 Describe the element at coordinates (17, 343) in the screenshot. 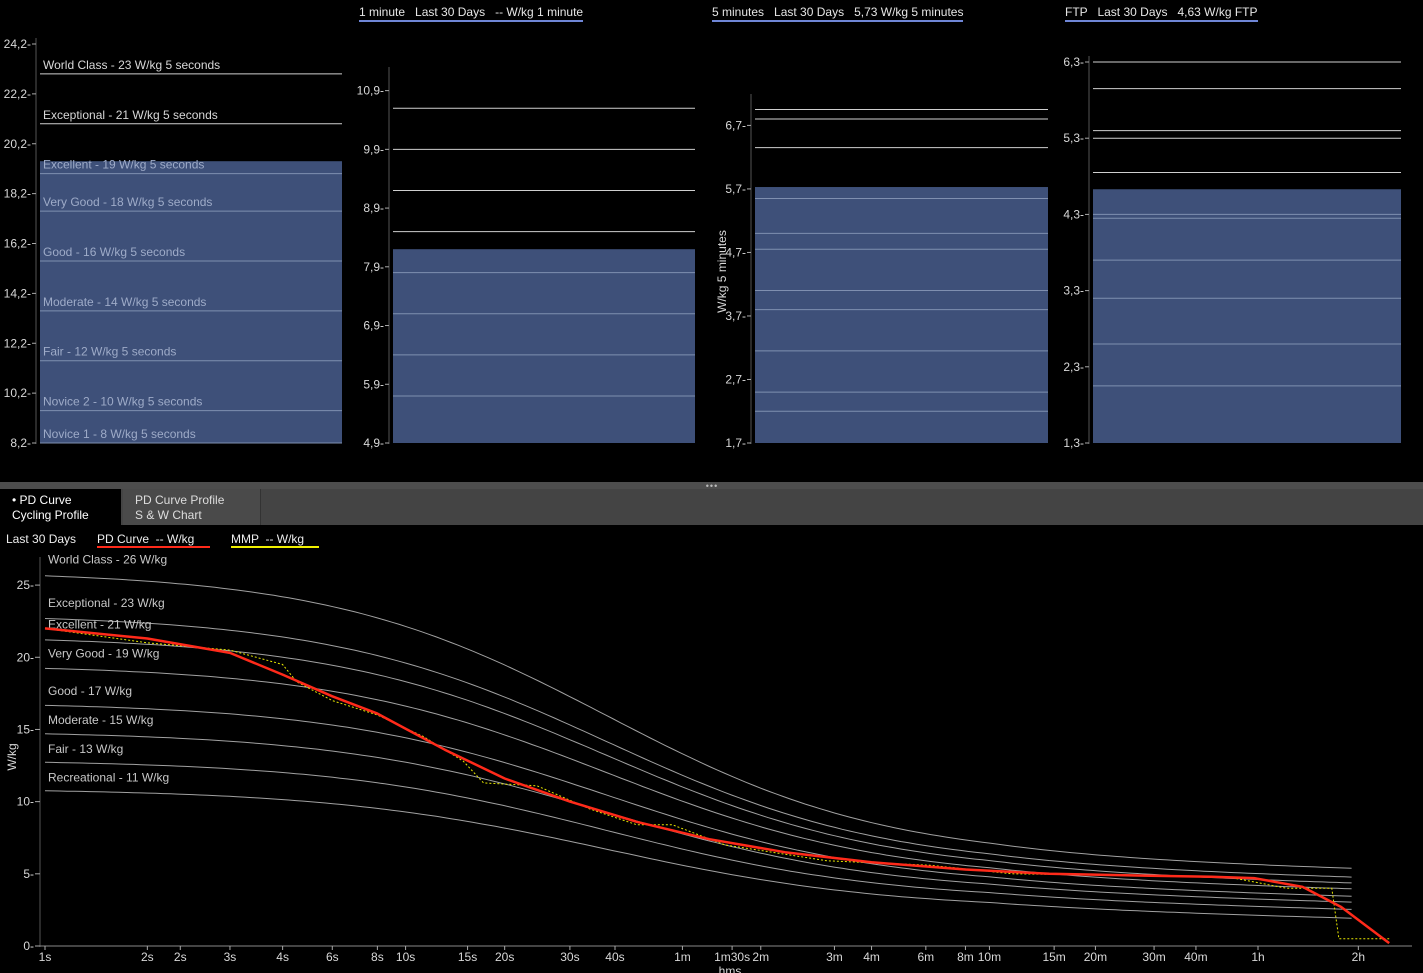

I see `y-tick-label: 12,2-` at that location.